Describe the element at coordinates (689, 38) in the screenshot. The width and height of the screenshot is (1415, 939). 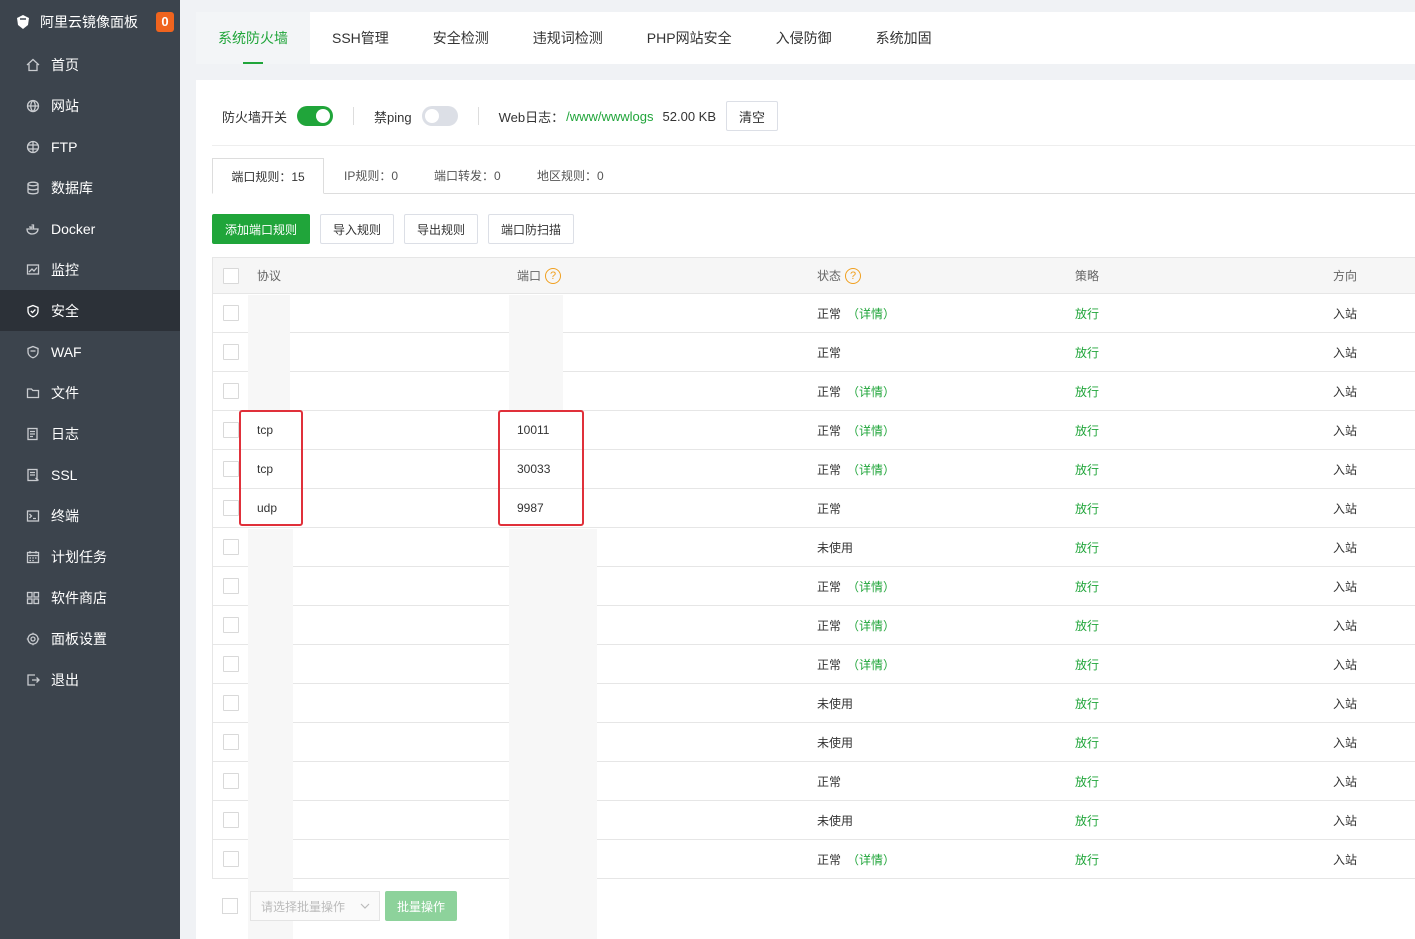
I see `tab-4: PHP网站安全` at that location.